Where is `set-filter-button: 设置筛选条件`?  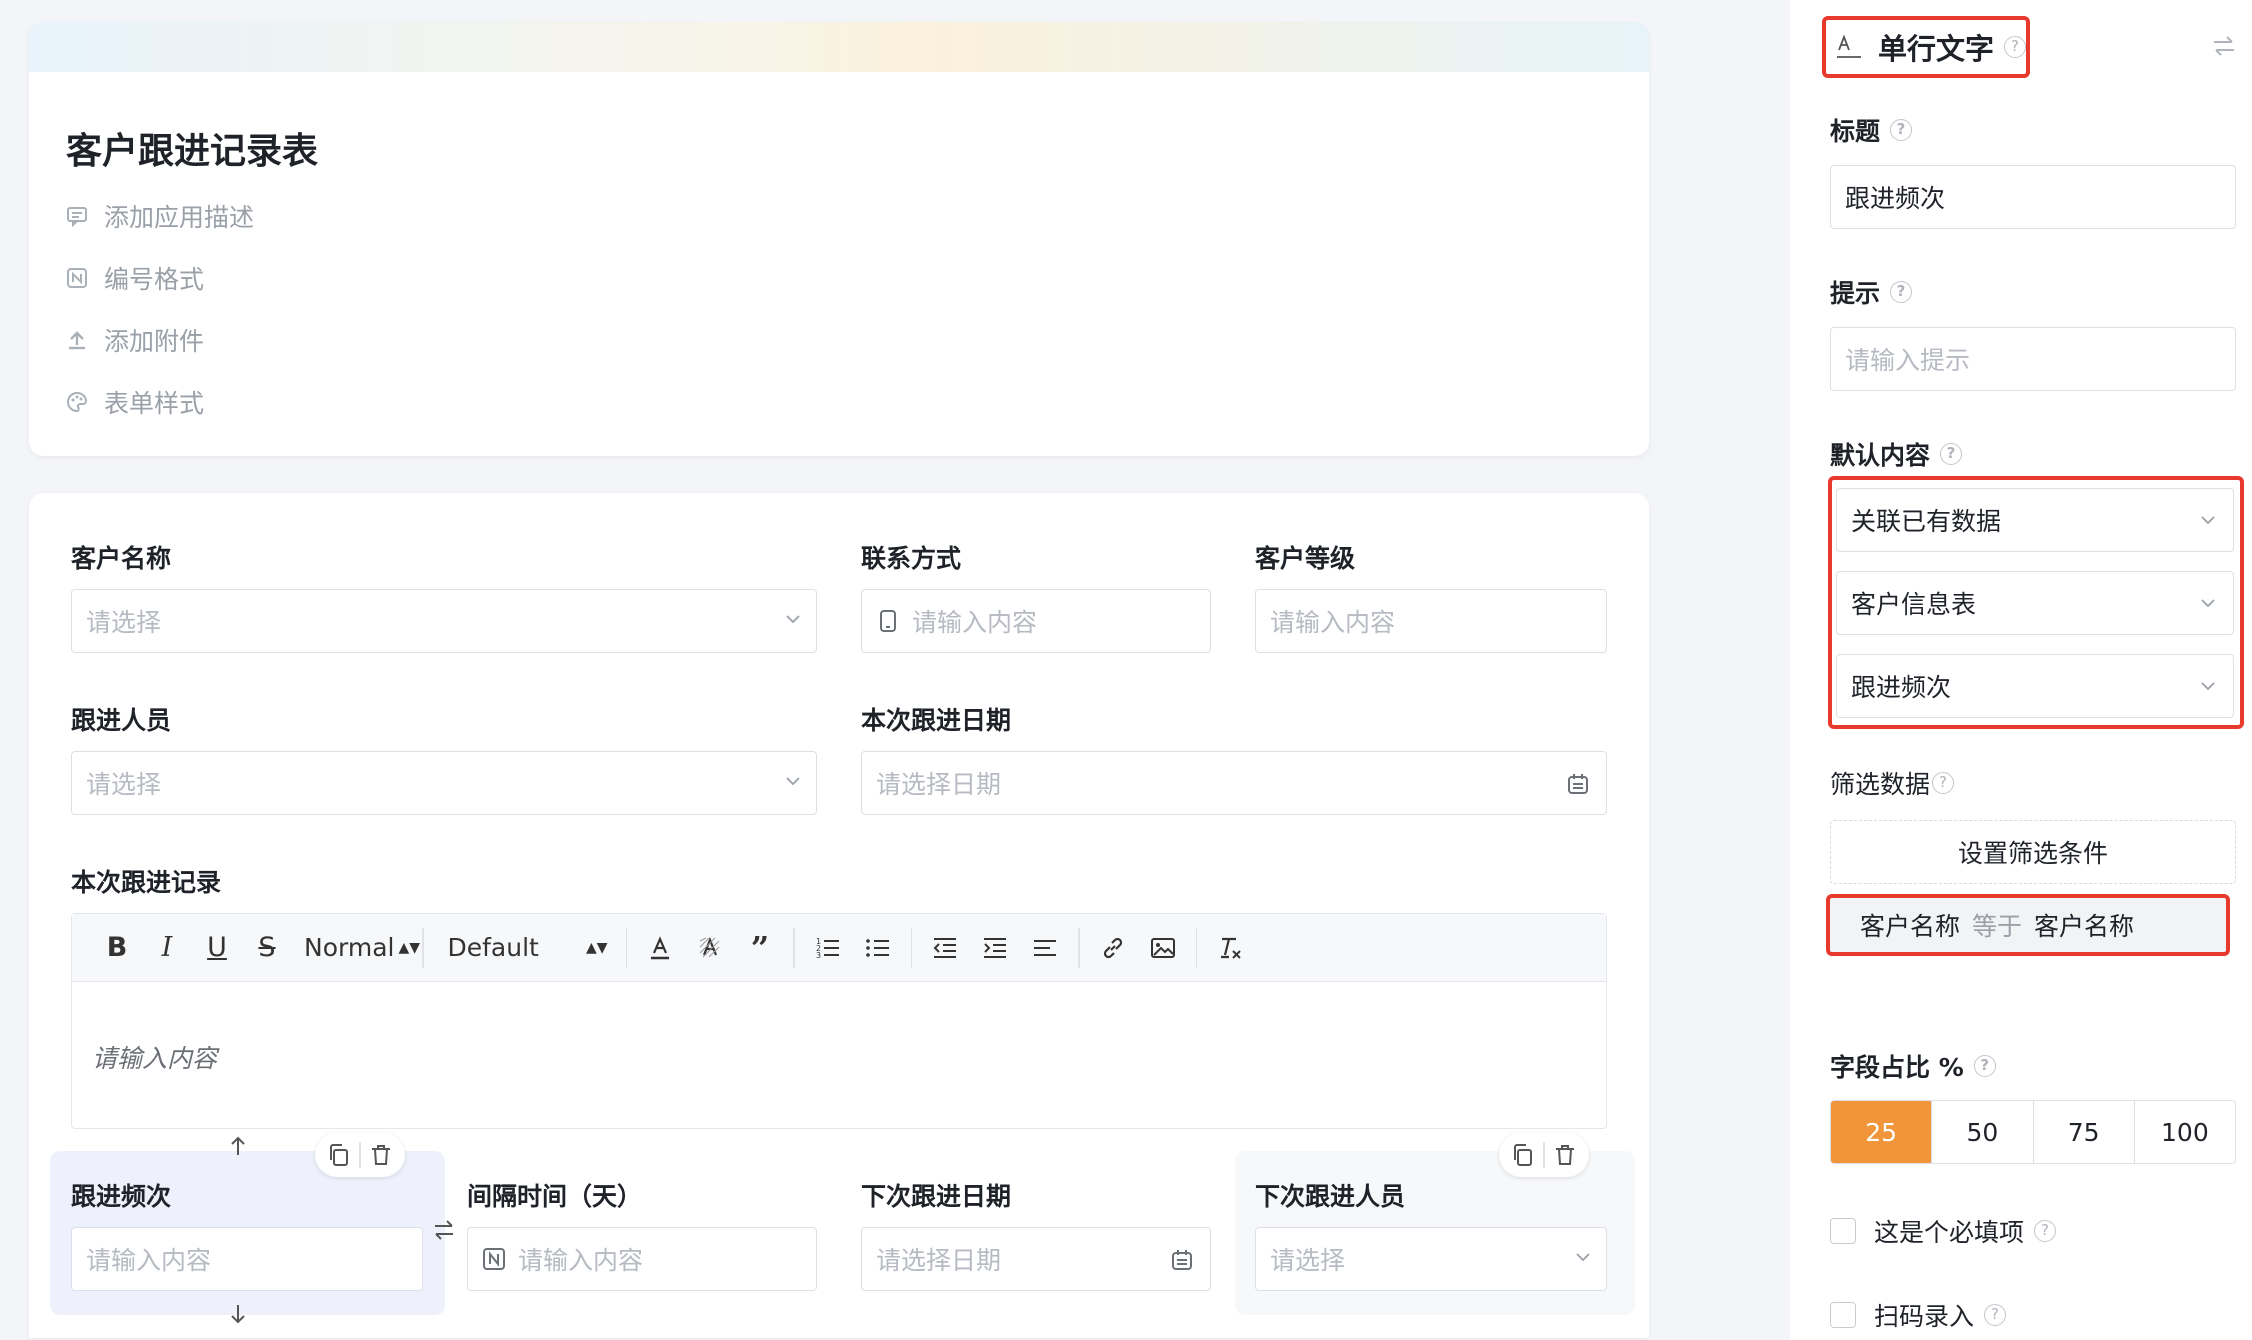 set-filter-button: 设置筛选条件 is located at coordinates (2033, 852).